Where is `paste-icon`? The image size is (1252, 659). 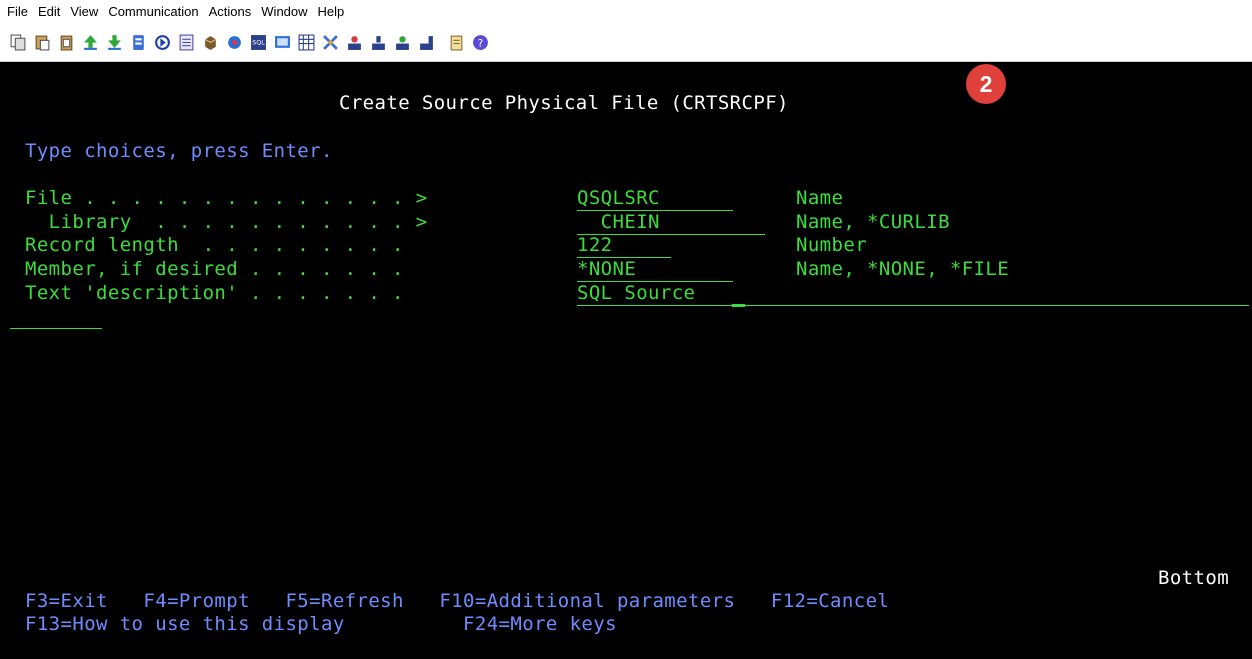
paste-icon is located at coordinates (42, 42).